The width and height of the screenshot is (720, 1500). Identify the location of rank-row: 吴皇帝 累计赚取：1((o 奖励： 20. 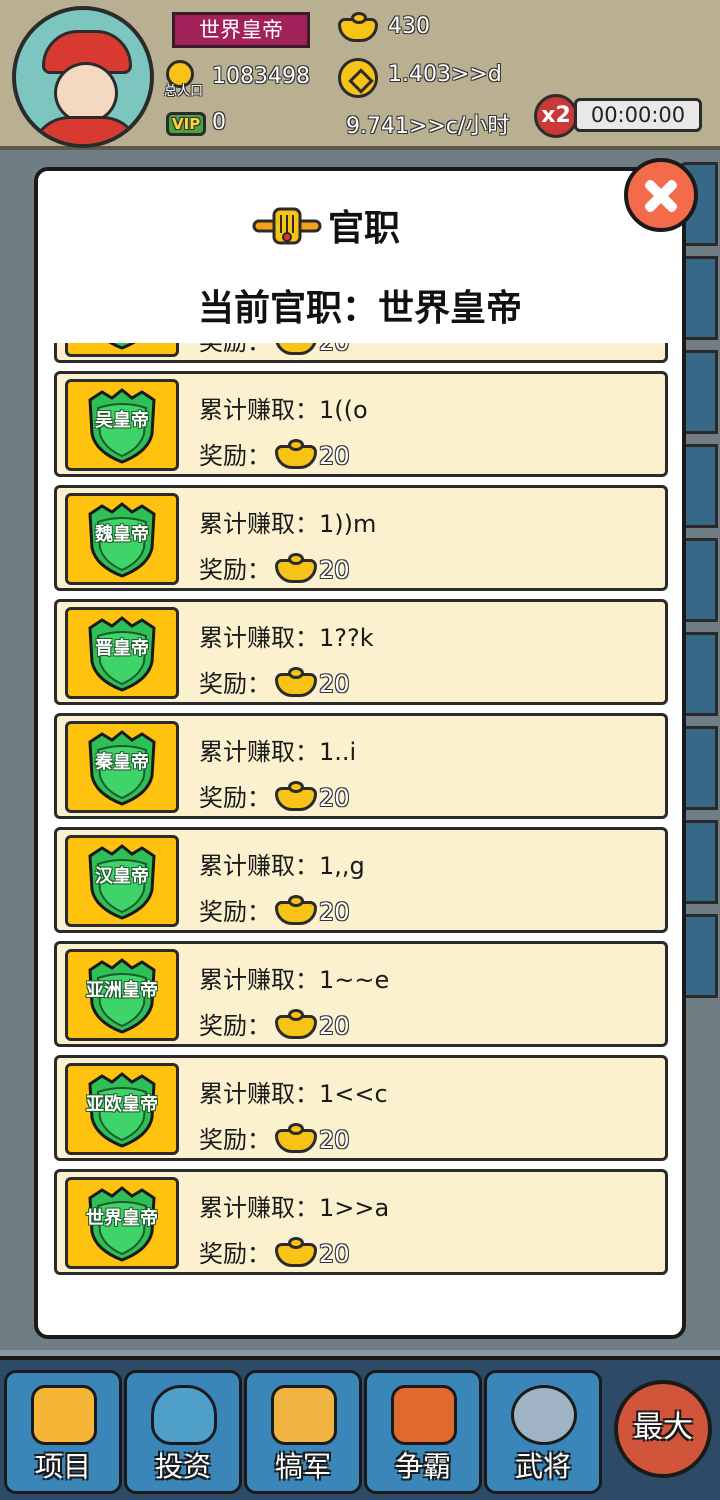
(361, 424).